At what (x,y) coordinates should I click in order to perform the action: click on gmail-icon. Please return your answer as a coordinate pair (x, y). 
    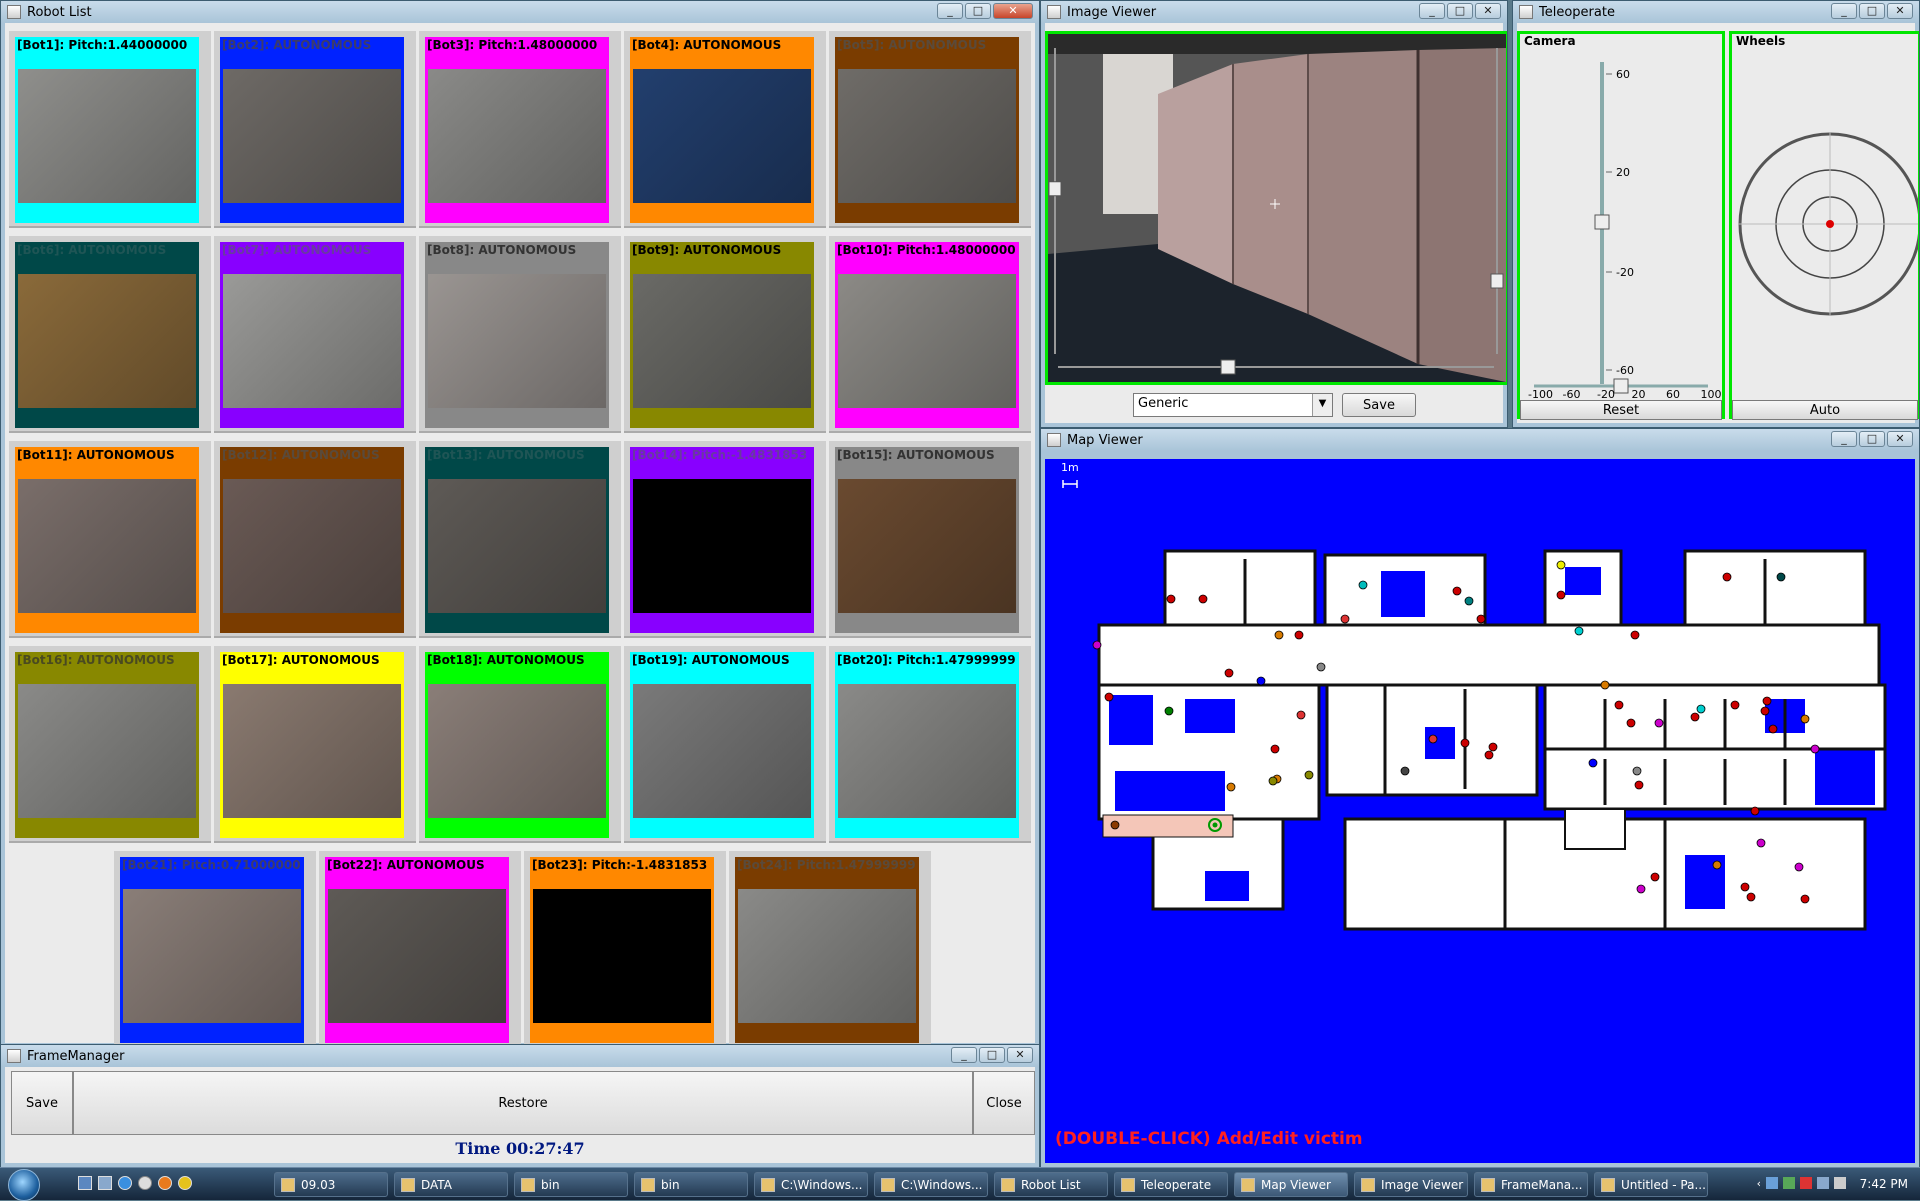
    Looking at the image, I should click on (1806, 1183).